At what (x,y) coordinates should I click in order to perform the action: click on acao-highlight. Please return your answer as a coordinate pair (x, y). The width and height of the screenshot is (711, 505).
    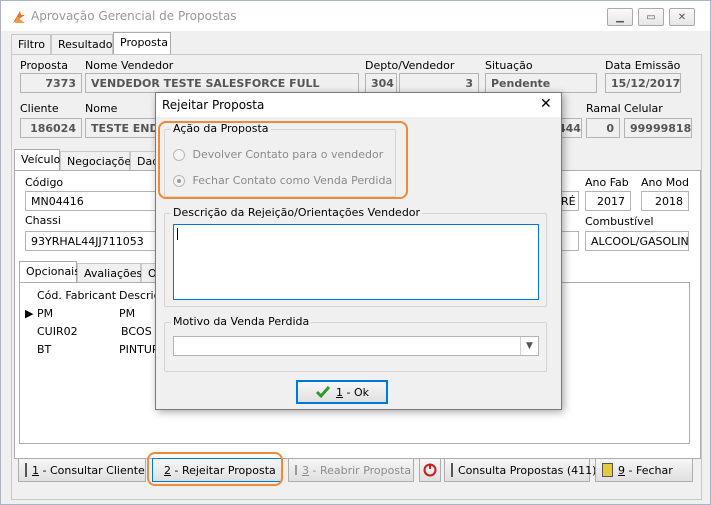
    Looking at the image, I should click on (283, 160).